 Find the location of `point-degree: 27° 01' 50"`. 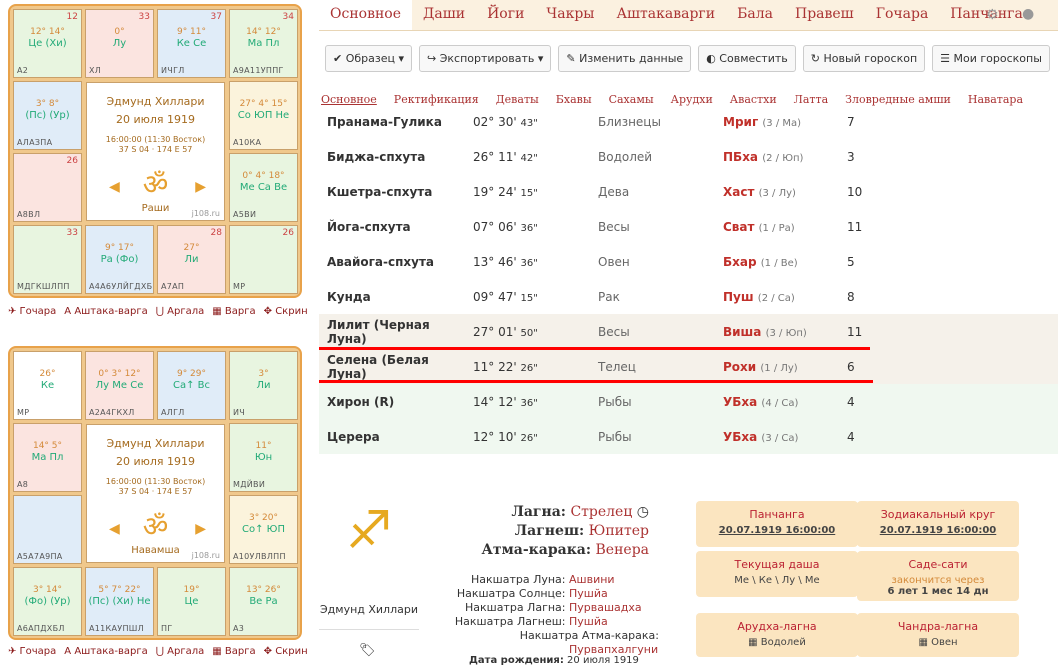

point-degree: 27° 01' 50" is located at coordinates (527, 331).